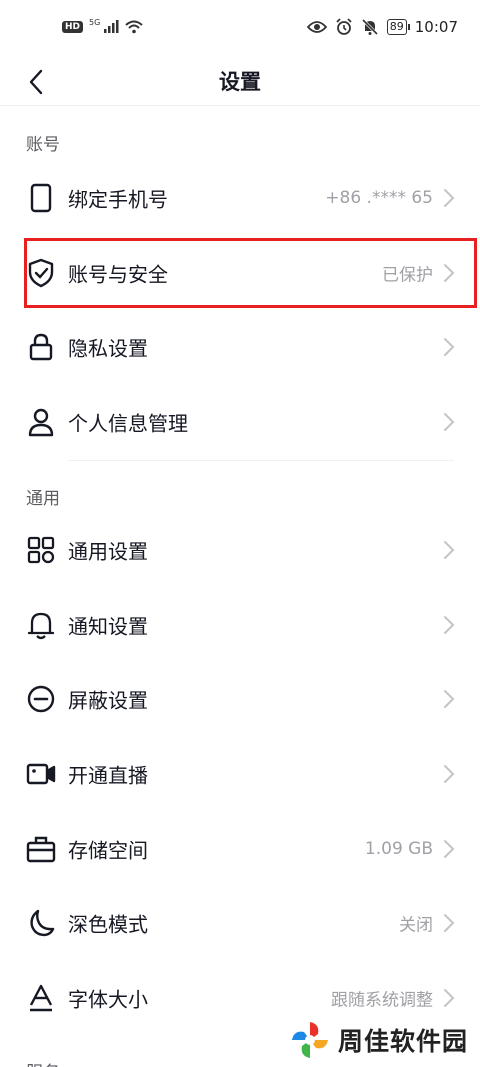 The width and height of the screenshot is (480, 1067). What do you see at coordinates (398, 849) in the screenshot?
I see `row-value: 1.09 GB` at bounding box center [398, 849].